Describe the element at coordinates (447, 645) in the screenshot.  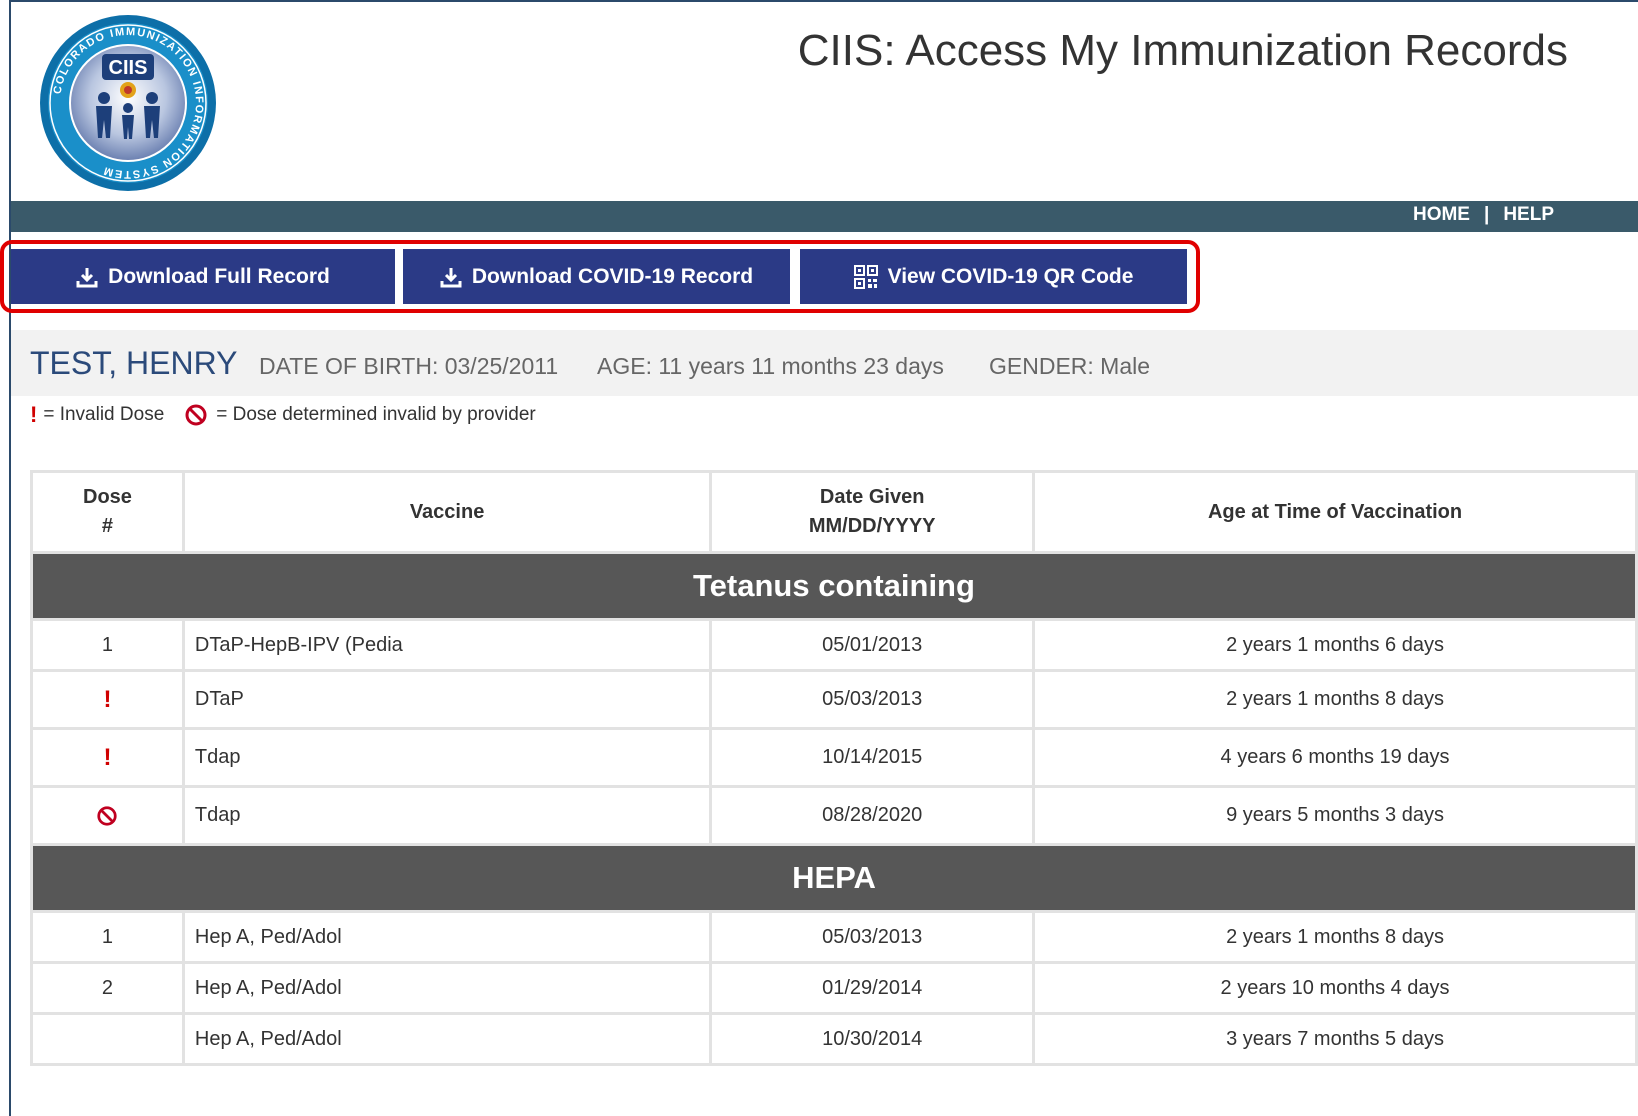
I see `vaccine-name: DTaP-HepB-IPV (Pedia` at that location.